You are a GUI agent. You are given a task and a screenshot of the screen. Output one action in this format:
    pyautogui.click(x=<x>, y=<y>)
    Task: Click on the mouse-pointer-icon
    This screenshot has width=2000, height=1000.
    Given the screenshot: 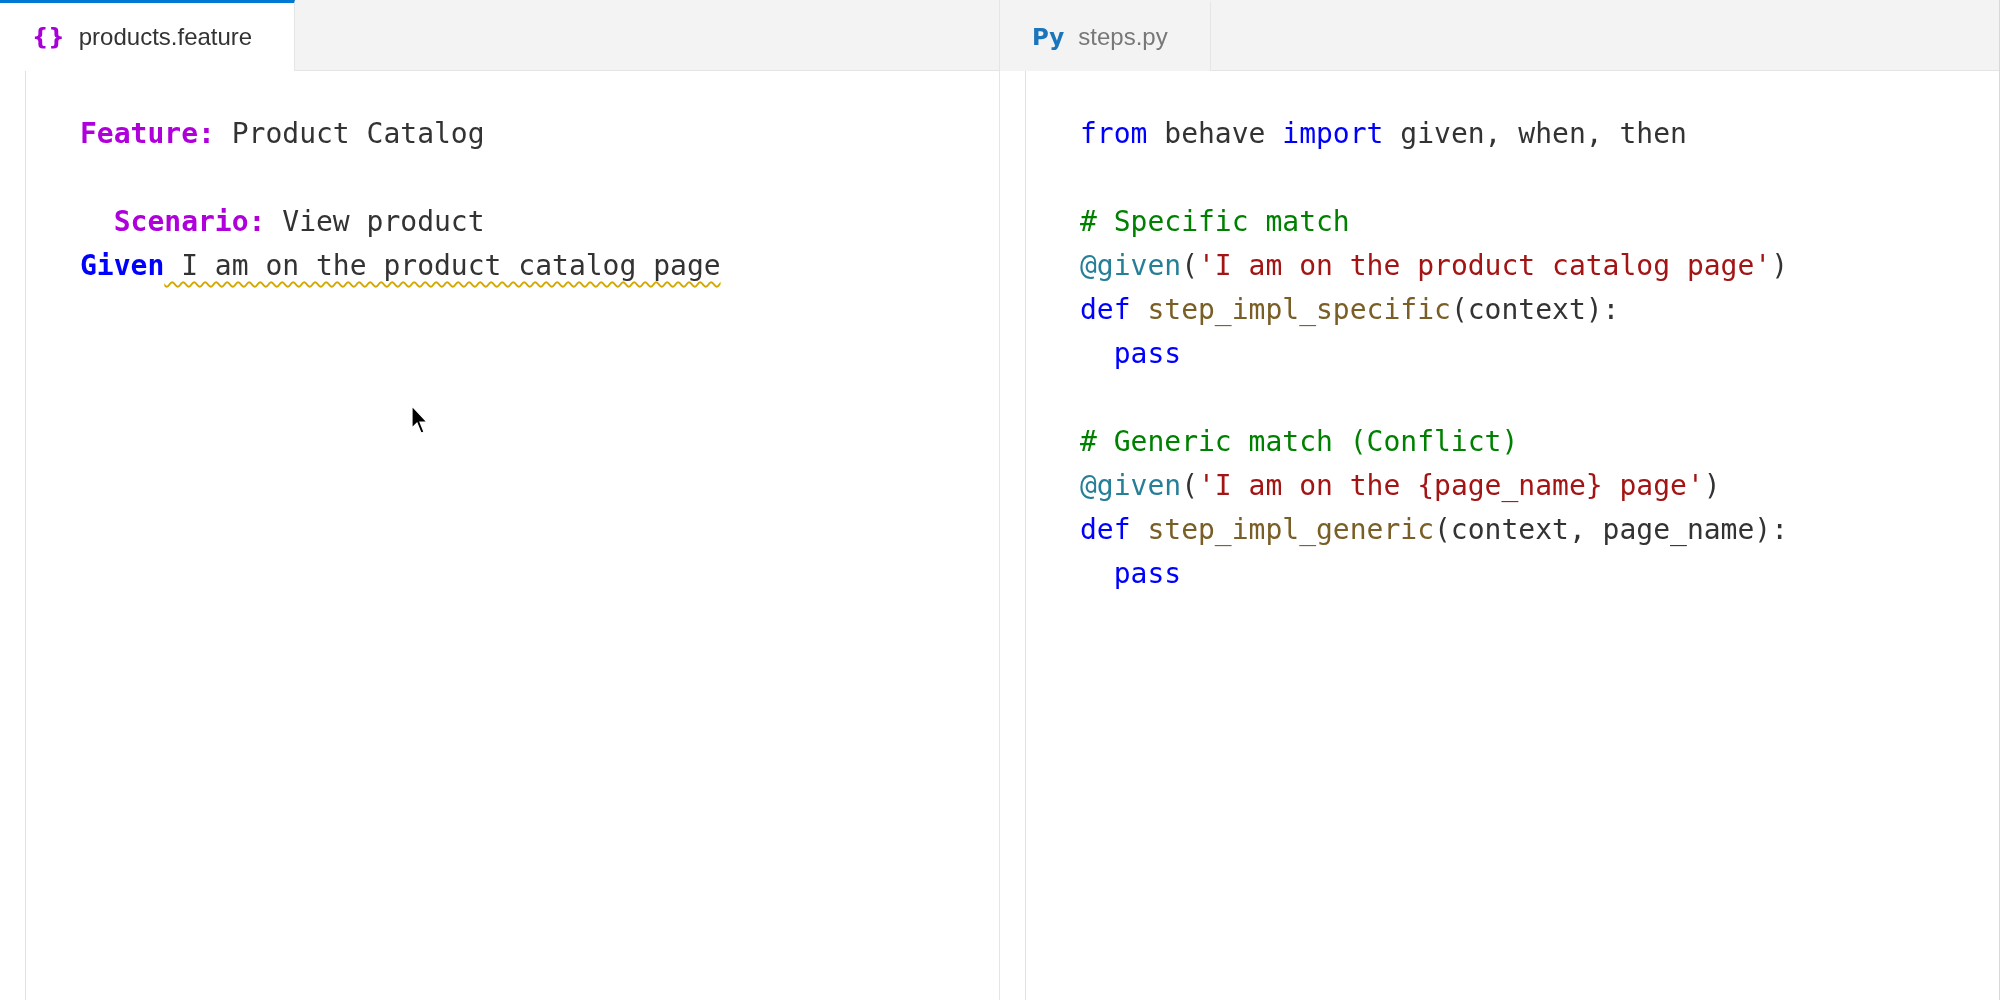 What is the action you would take?
    pyautogui.click(x=420, y=420)
    